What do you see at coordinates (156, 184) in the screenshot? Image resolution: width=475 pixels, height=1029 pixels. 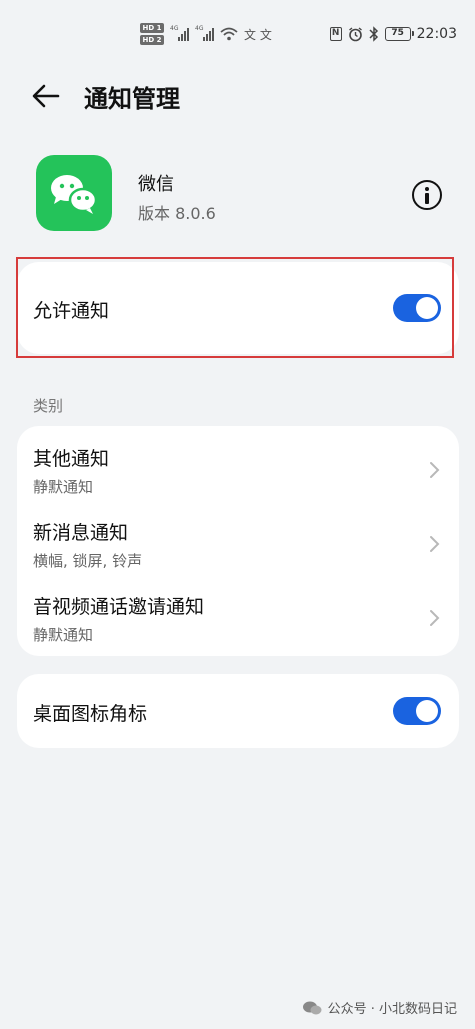 I see `app-name: 微信` at bounding box center [156, 184].